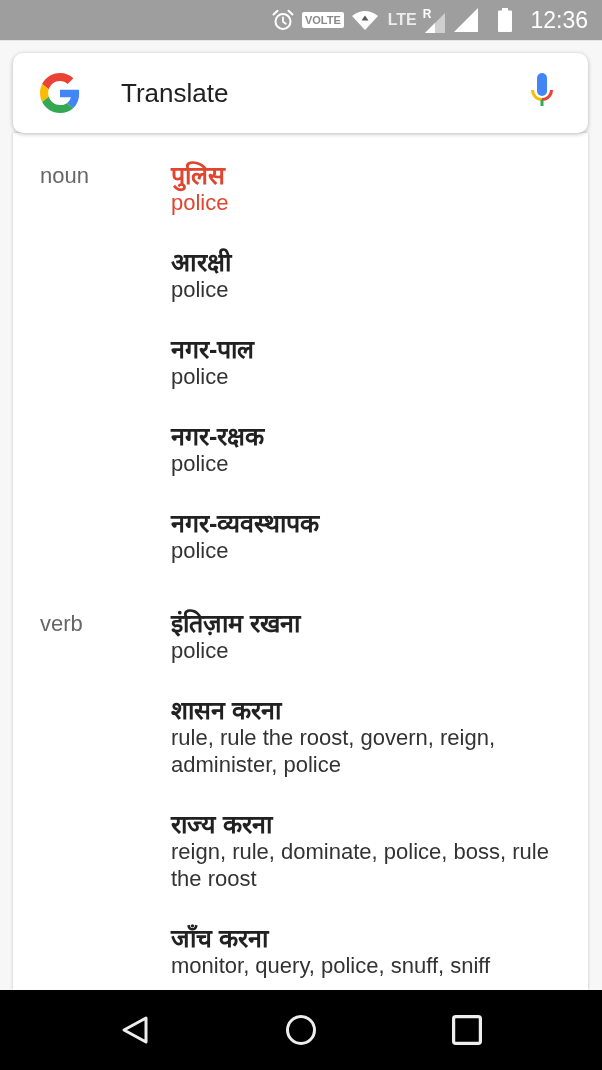 This screenshot has height=1070, width=602. I want to click on g-logo-icon, so click(60, 93).